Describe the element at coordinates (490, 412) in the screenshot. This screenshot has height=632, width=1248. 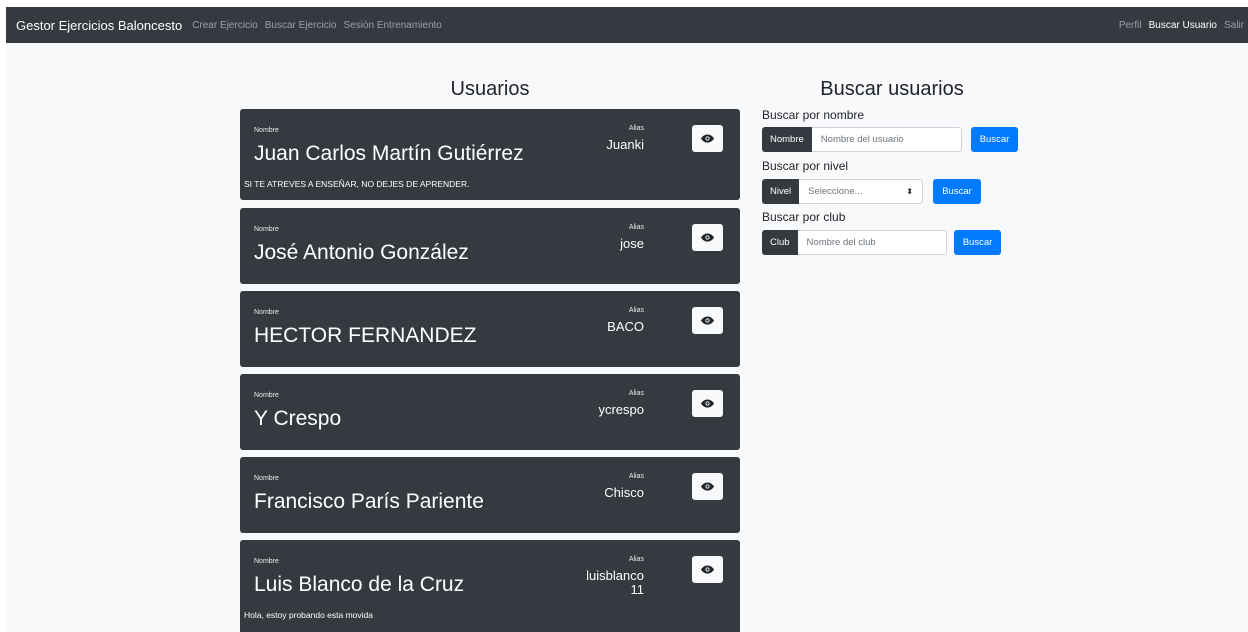
I see `user-card: Nombre Y Crespo Alias ycrespo` at that location.